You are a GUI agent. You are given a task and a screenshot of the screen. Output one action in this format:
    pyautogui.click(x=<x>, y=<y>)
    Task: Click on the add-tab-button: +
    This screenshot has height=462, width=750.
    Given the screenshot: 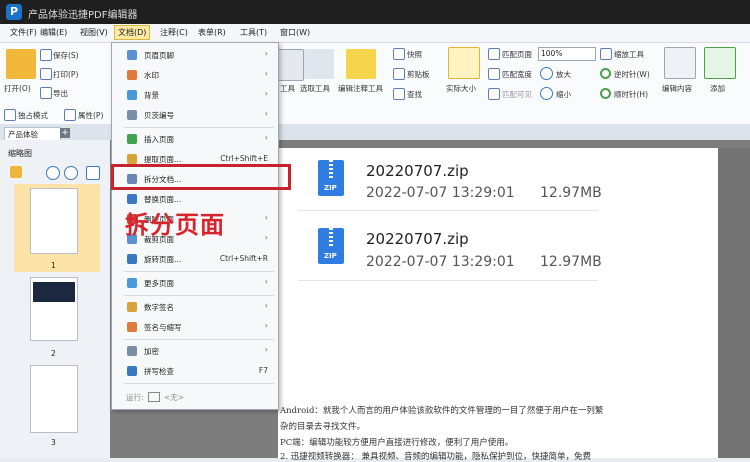 What is the action you would take?
    pyautogui.click(x=65, y=133)
    